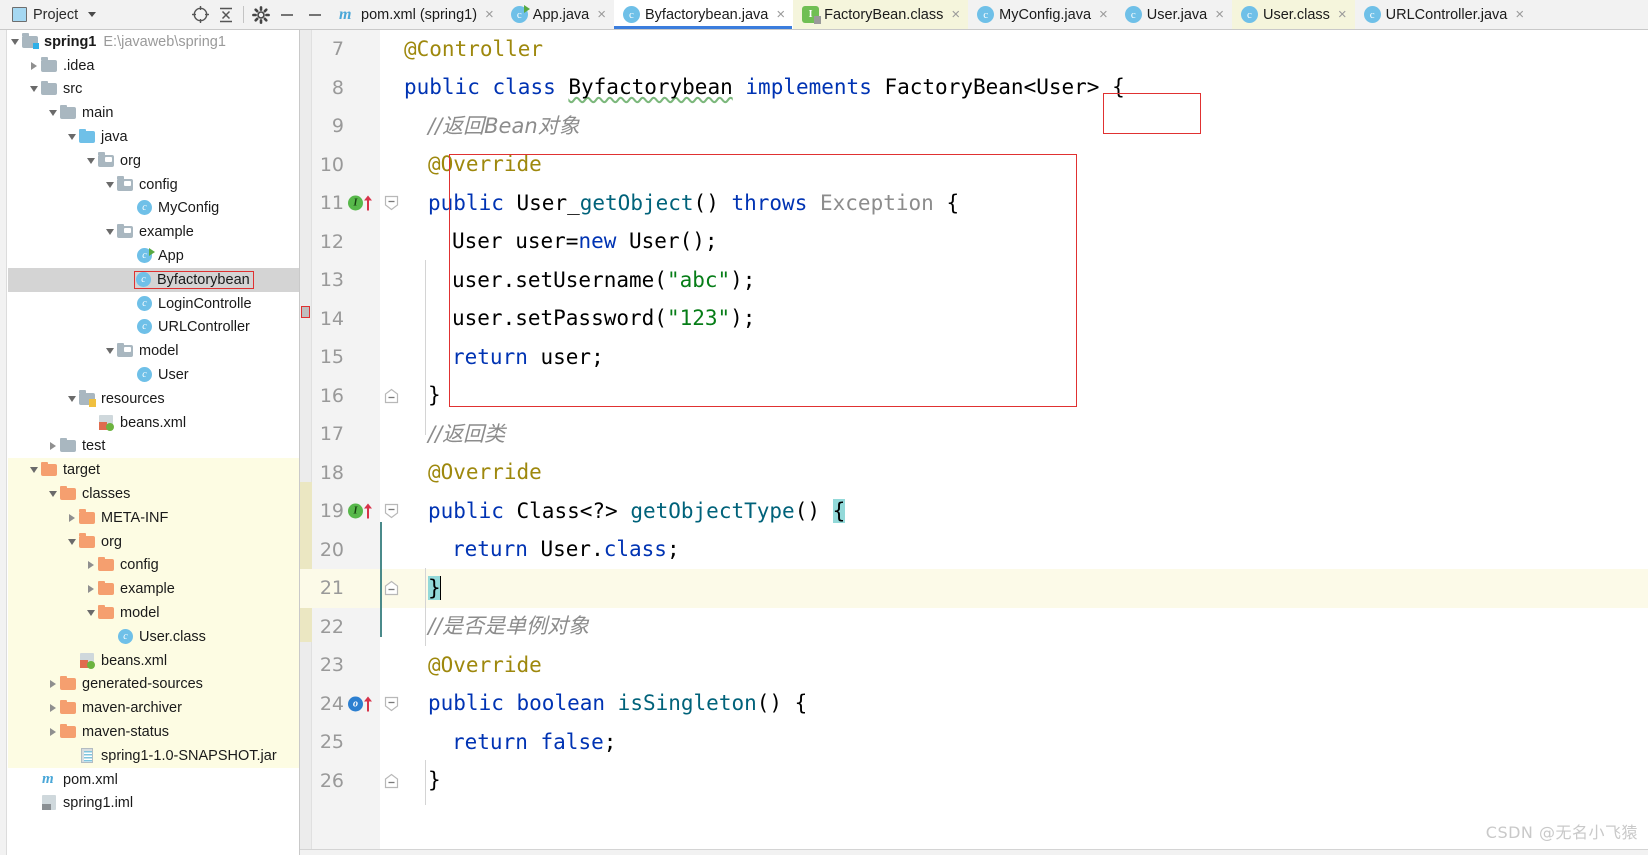  What do you see at coordinates (315, 14) in the screenshot?
I see `tab-list-collapse-button` at bounding box center [315, 14].